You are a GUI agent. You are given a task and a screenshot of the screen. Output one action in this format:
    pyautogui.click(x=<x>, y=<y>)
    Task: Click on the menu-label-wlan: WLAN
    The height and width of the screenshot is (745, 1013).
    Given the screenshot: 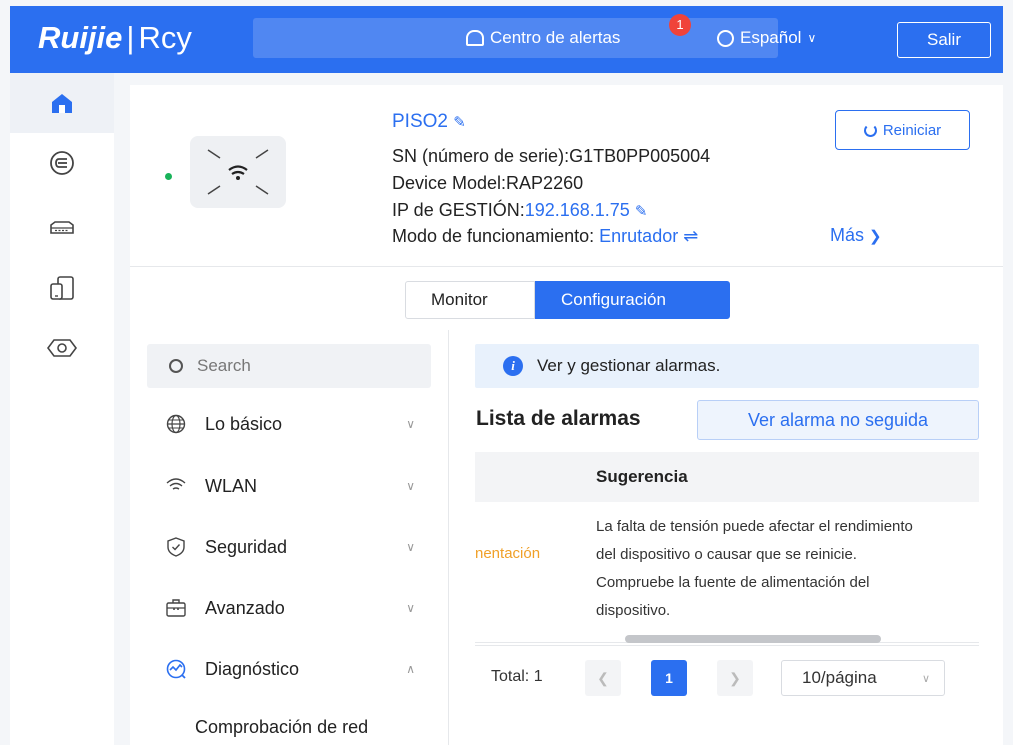 What is the action you would take?
    pyautogui.click(x=231, y=485)
    